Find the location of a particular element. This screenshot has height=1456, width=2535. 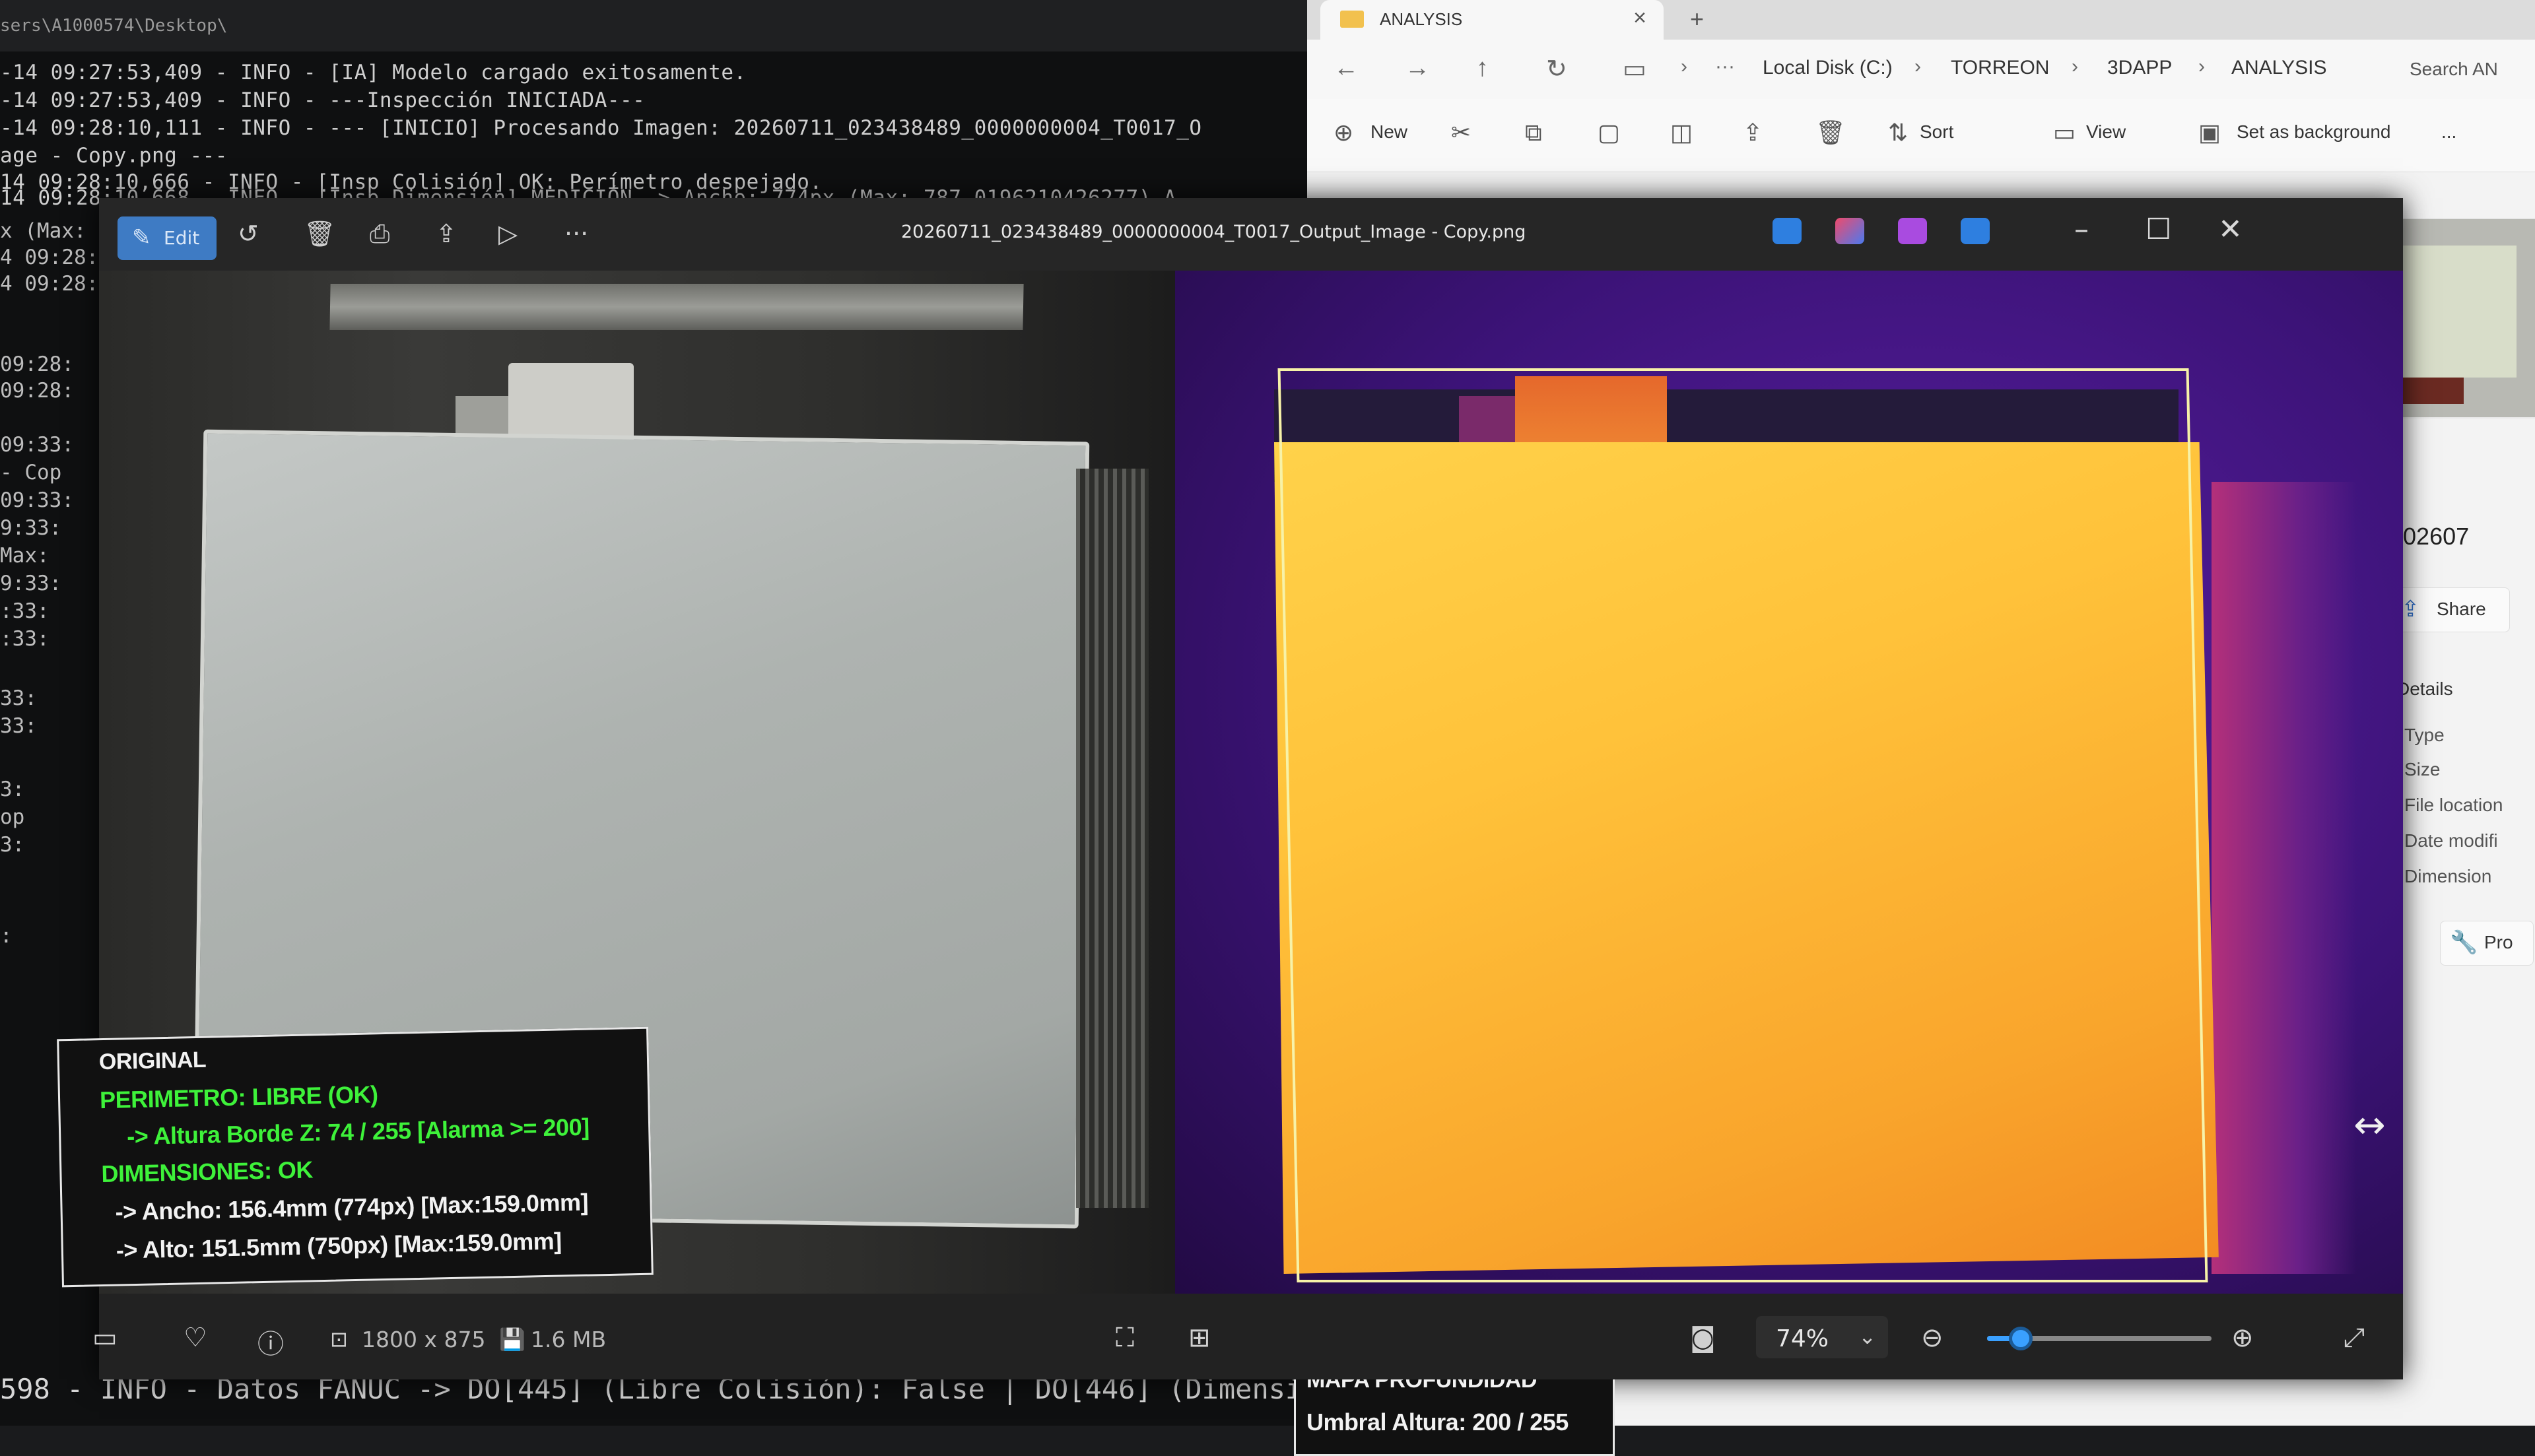

image-resolution: 1800 x 875 is located at coordinates (424, 1339).